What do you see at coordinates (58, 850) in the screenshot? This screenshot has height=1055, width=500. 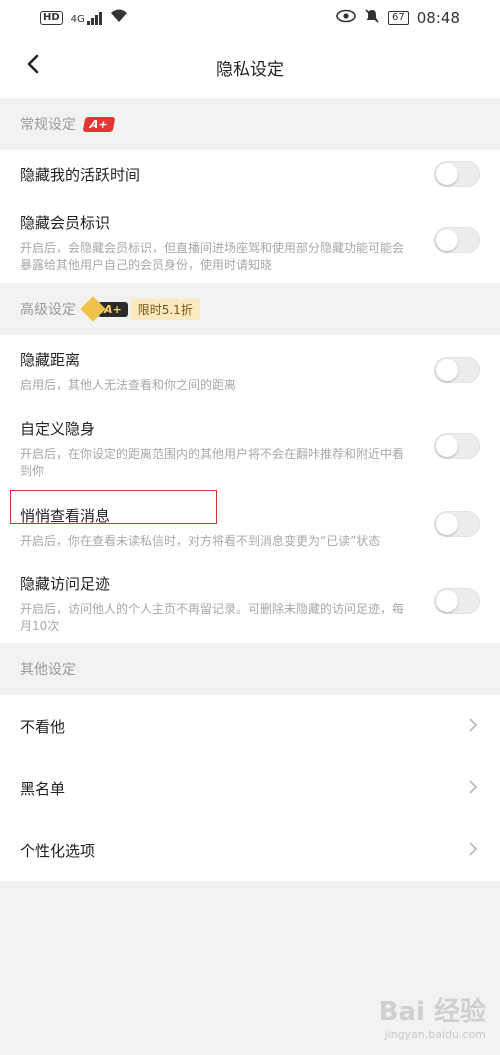 I see `nav-row-label: 个性化选项` at bounding box center [58, 850].